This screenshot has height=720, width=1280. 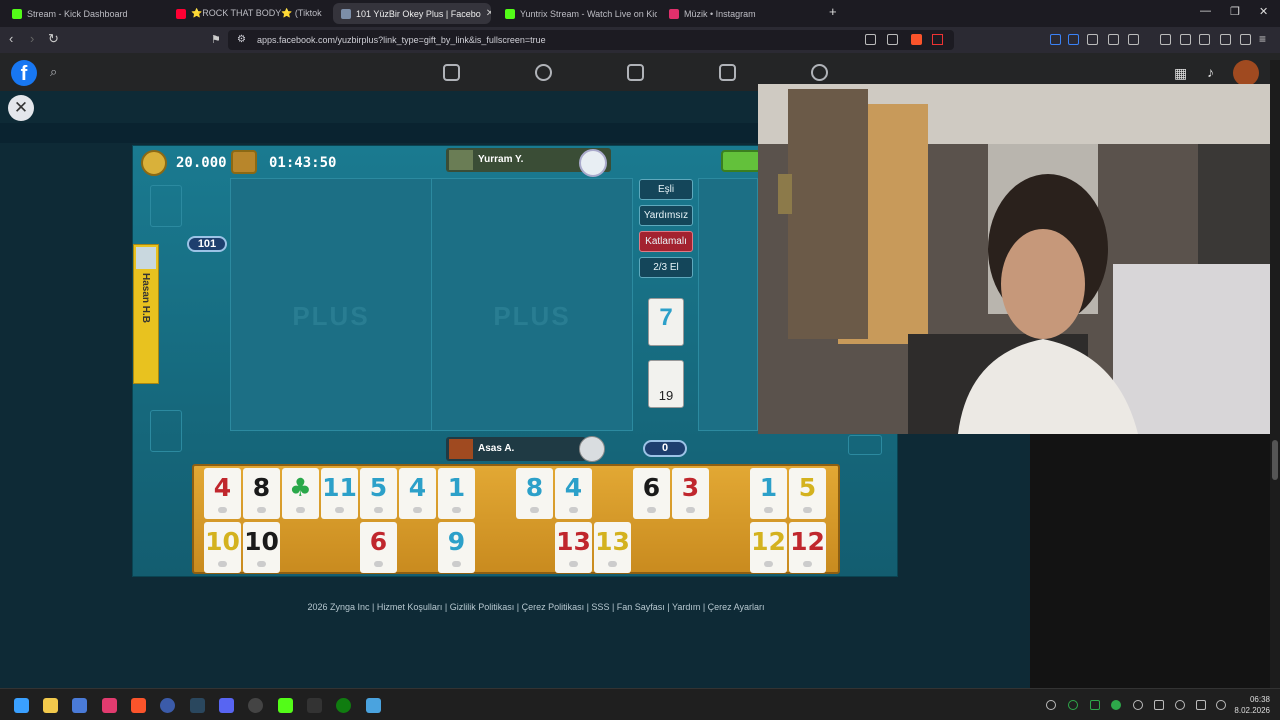 What do you see at coordinates (1092, 39) in the screenshot?
I see `keyboard-icon` at bounding box center [1092, 39].